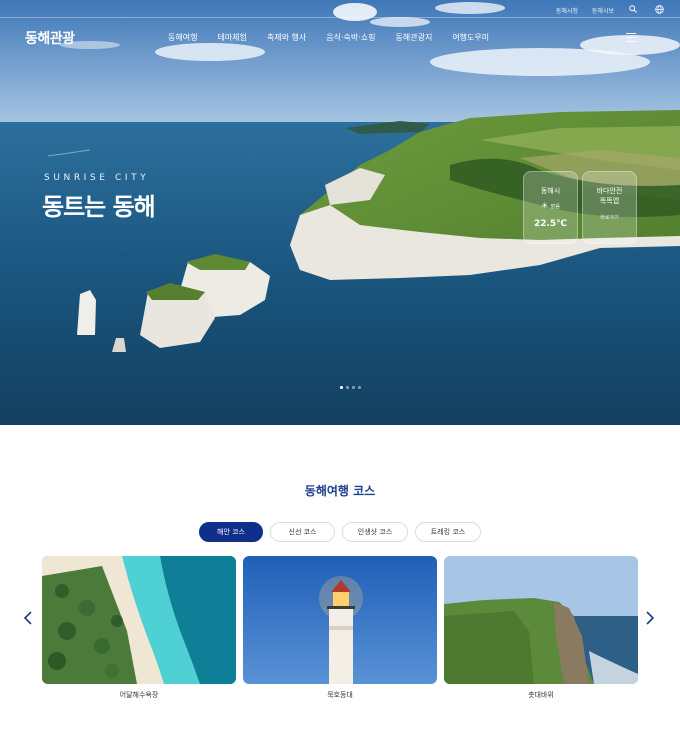  I want to click on course-card-caption: 촛대바위, so click(541, 695).